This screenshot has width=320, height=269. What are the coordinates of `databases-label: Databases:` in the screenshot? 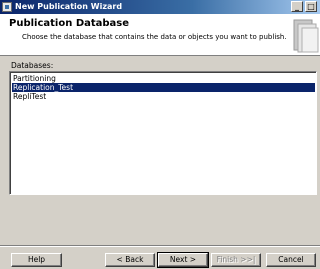 It's located at (32, 65).